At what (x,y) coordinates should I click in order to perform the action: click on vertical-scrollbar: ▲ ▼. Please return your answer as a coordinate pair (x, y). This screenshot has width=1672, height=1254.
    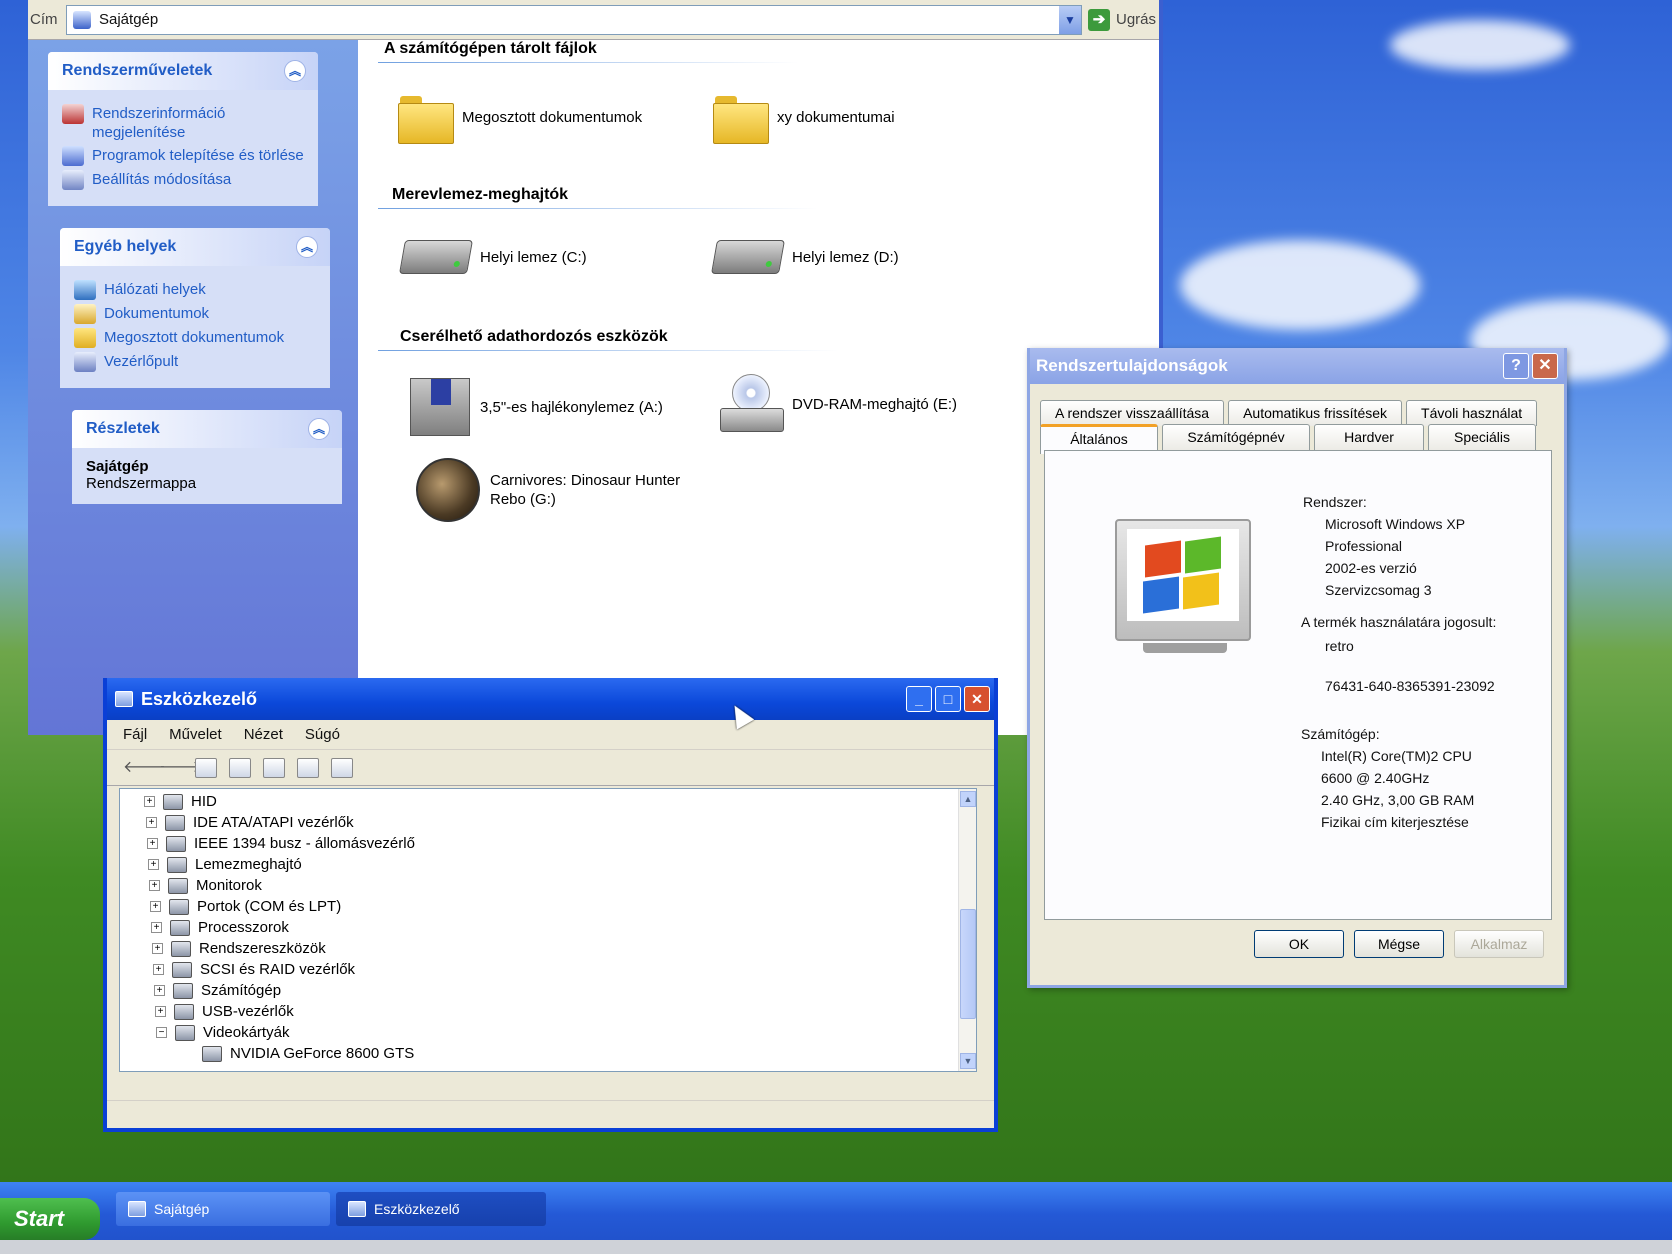
    Looking at the image, I should click on (967, 930).